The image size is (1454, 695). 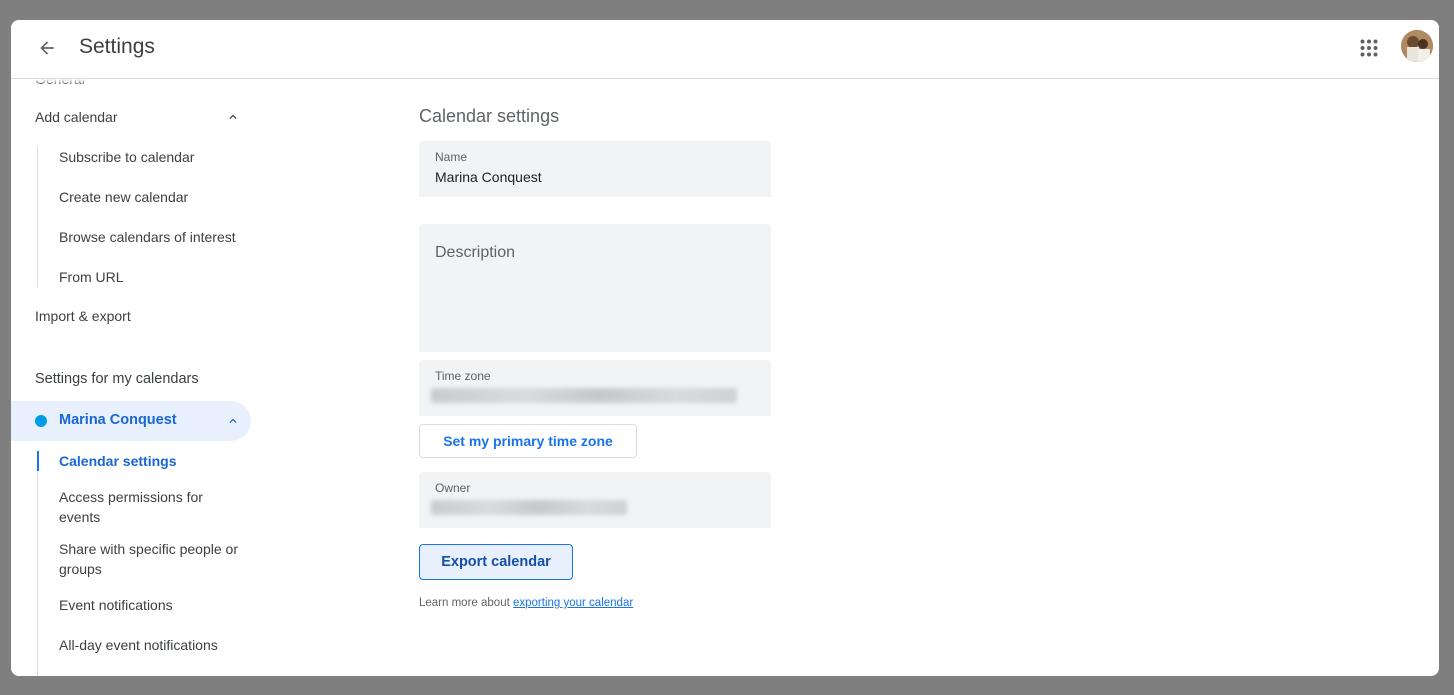 I want to click on learn-more-text: Learn more about exporting your calendar, so click(x=526, y=603).